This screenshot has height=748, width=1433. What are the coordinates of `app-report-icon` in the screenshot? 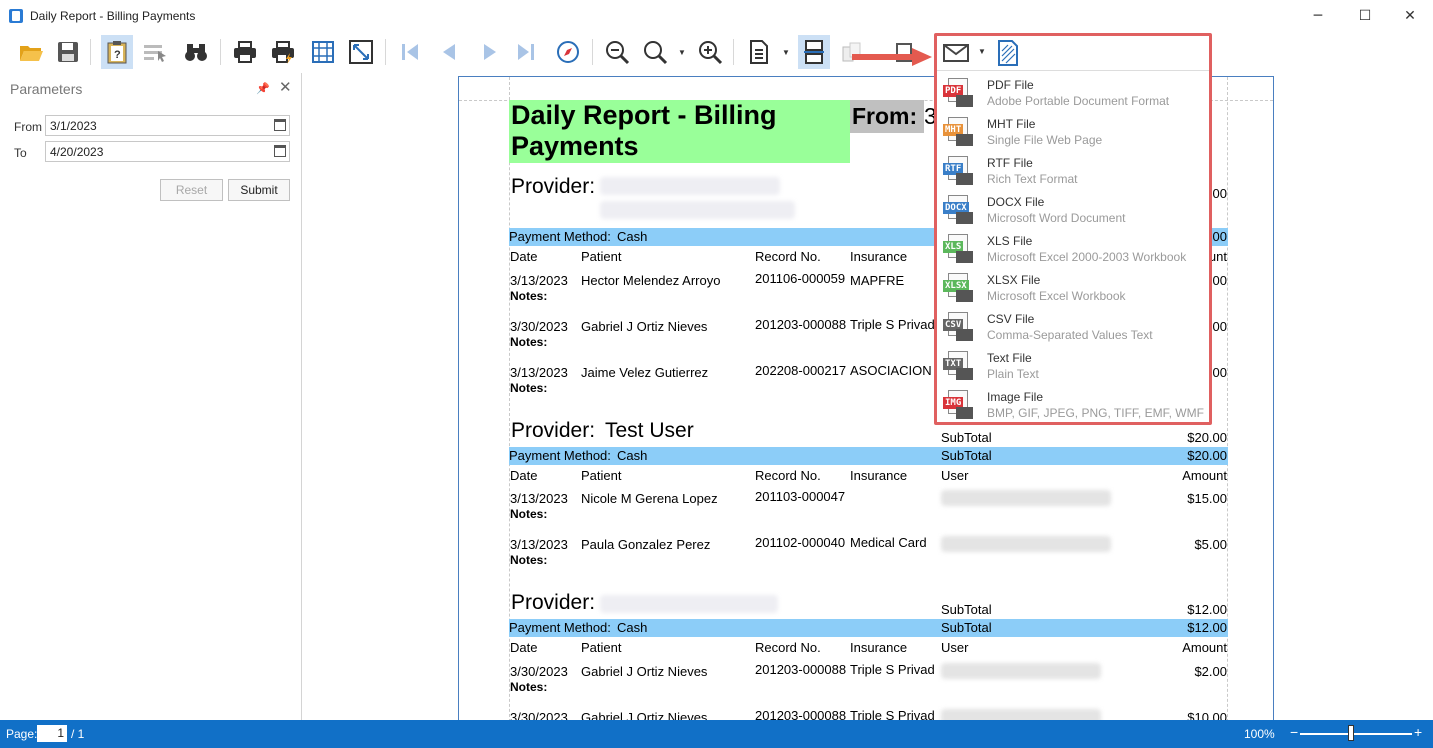 It's located at (16, 15).